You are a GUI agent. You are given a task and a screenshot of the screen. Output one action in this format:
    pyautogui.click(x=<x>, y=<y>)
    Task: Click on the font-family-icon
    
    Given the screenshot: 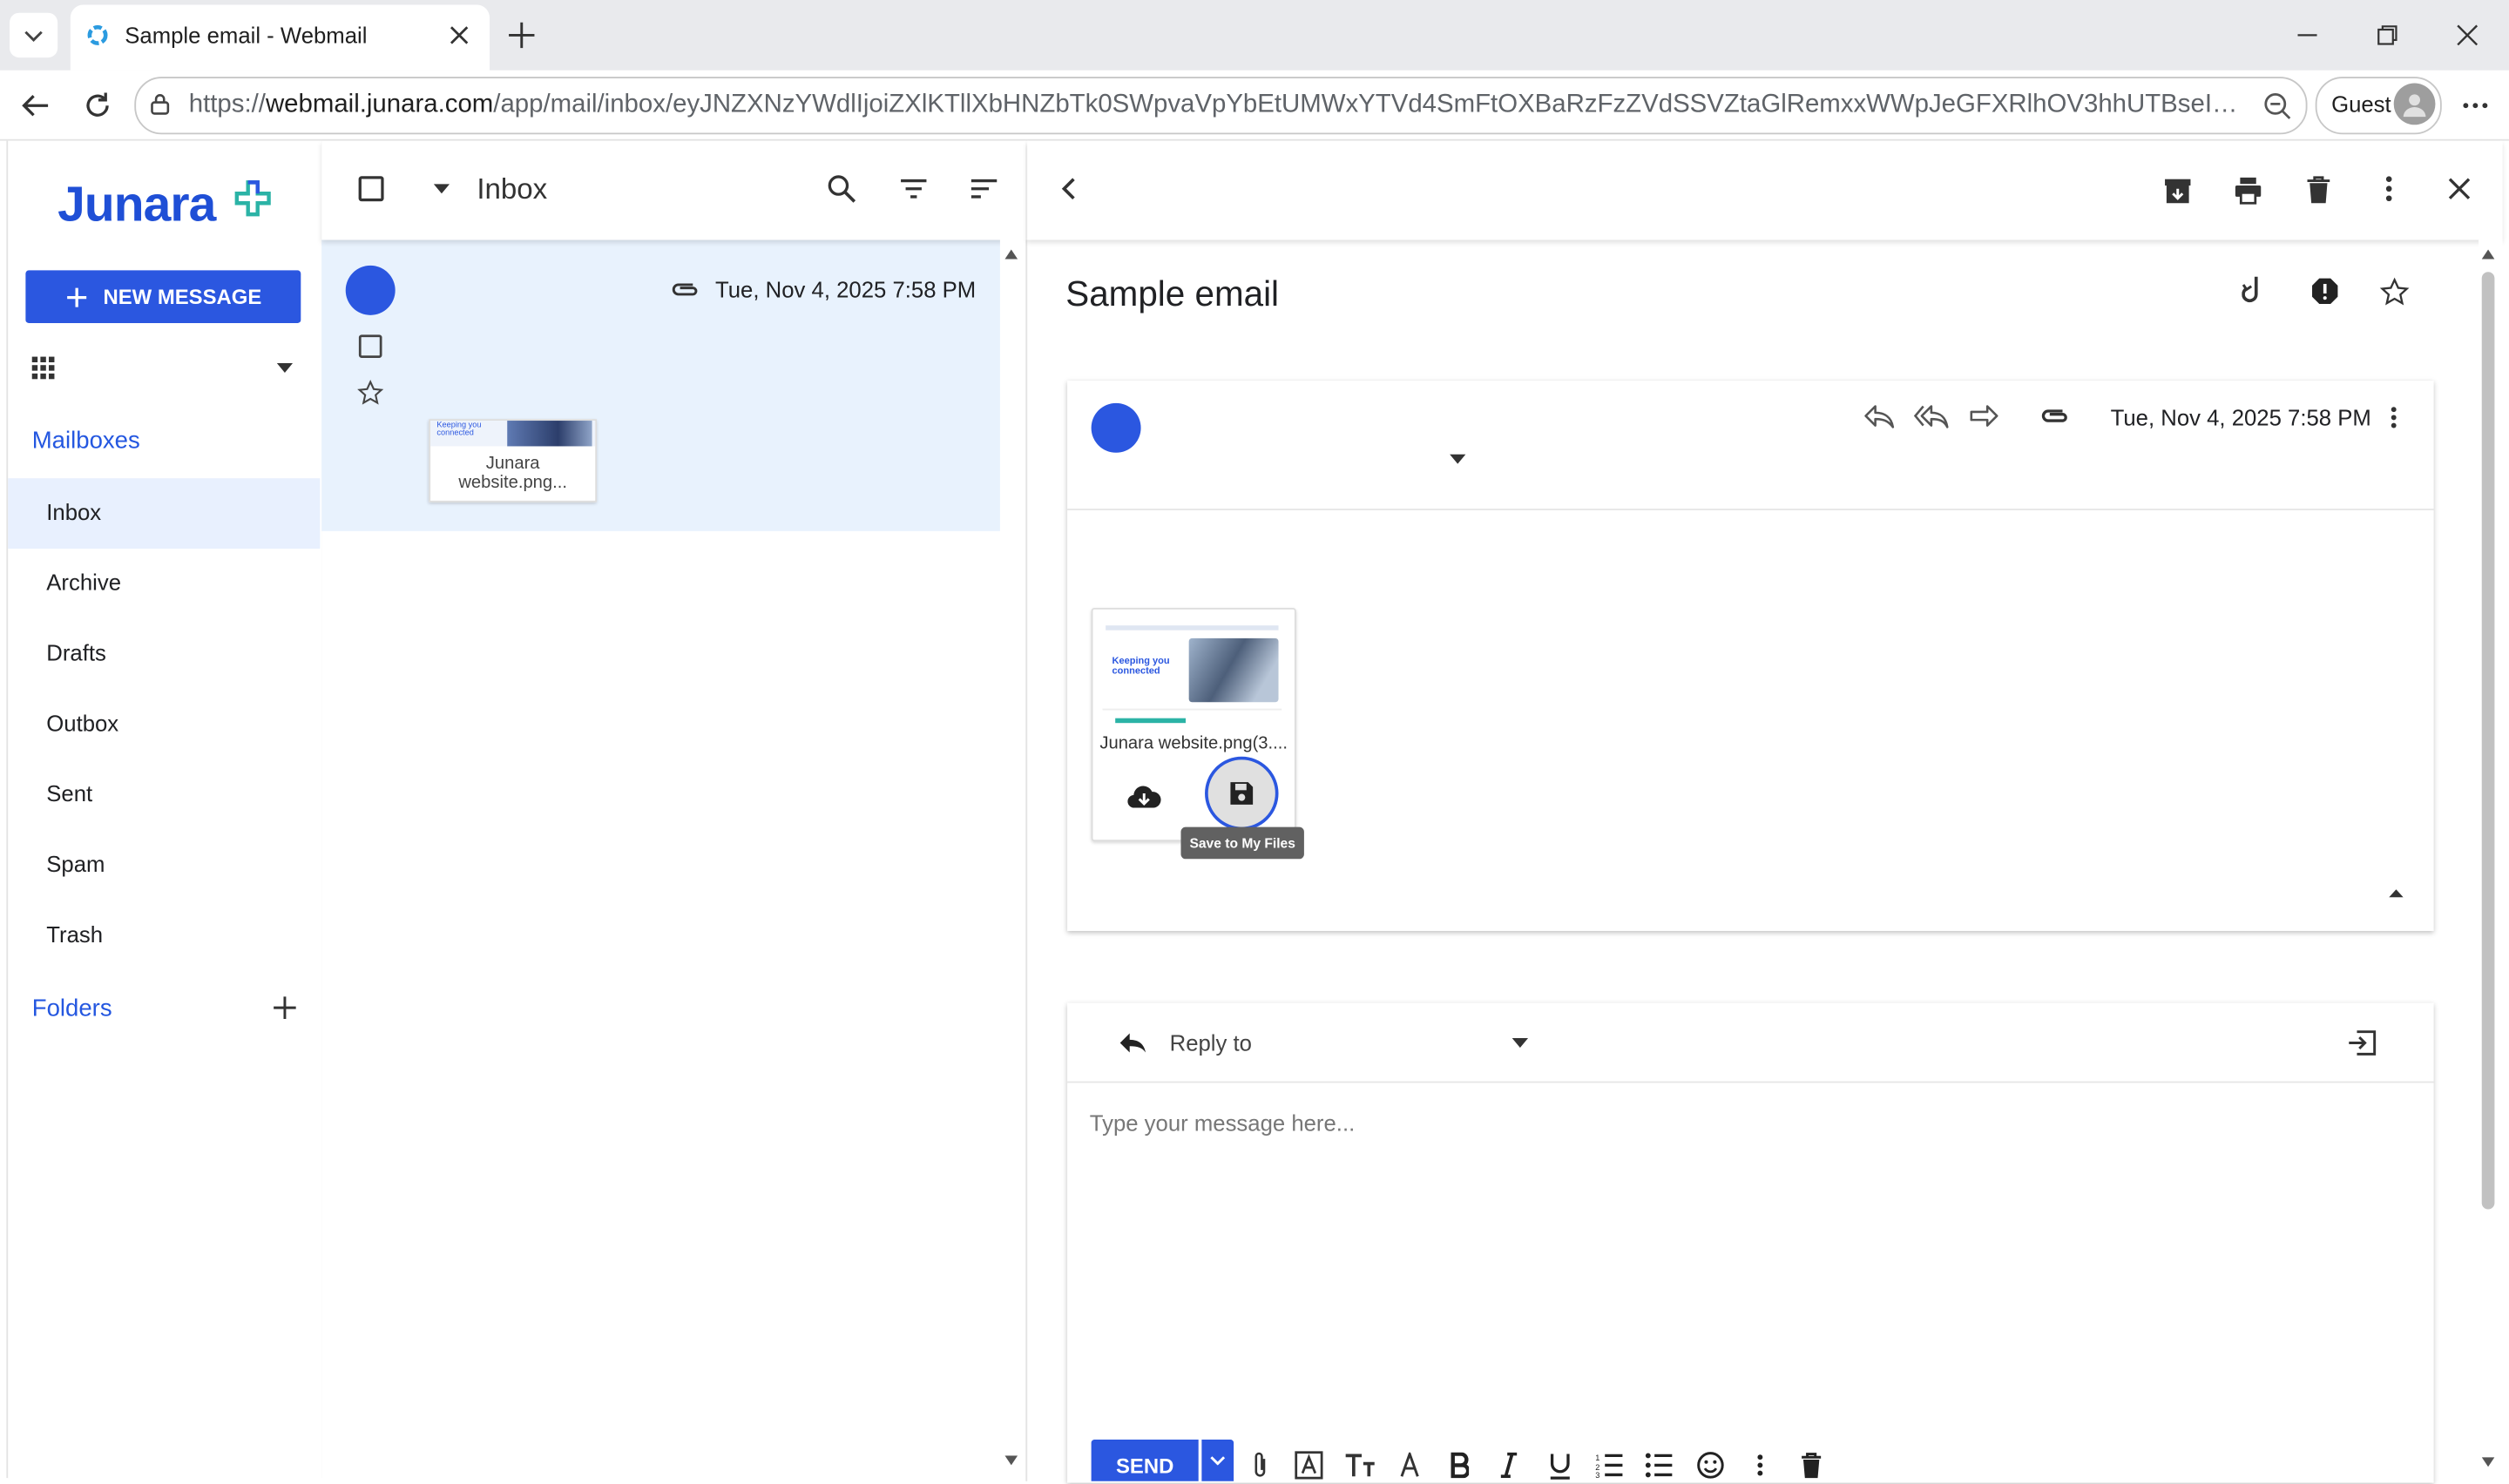 What is the action you would take?
    pyautogui.click(x=1309, y=1465)
    